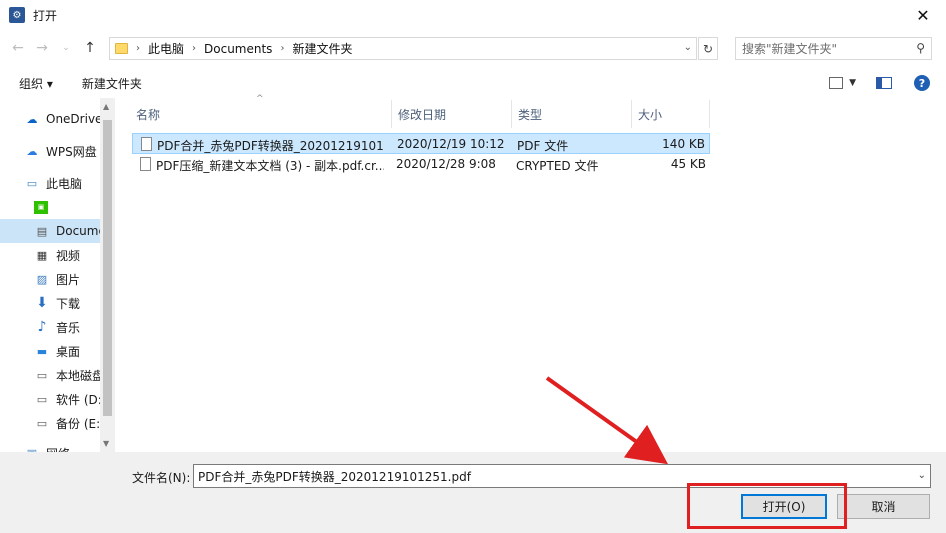 Image resolution: width=946 pixels, height=533 pixels. What do you see at coordinates (50, 303) in the screenshot?
I see `sidebar-item-downloads: ⬇ 下载` at bounding box center [50, 303].